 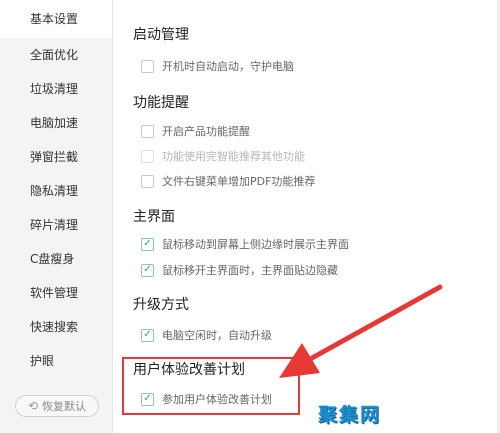 I want to click on watermark-logo: 聚集网, so click(x=350, y=415).